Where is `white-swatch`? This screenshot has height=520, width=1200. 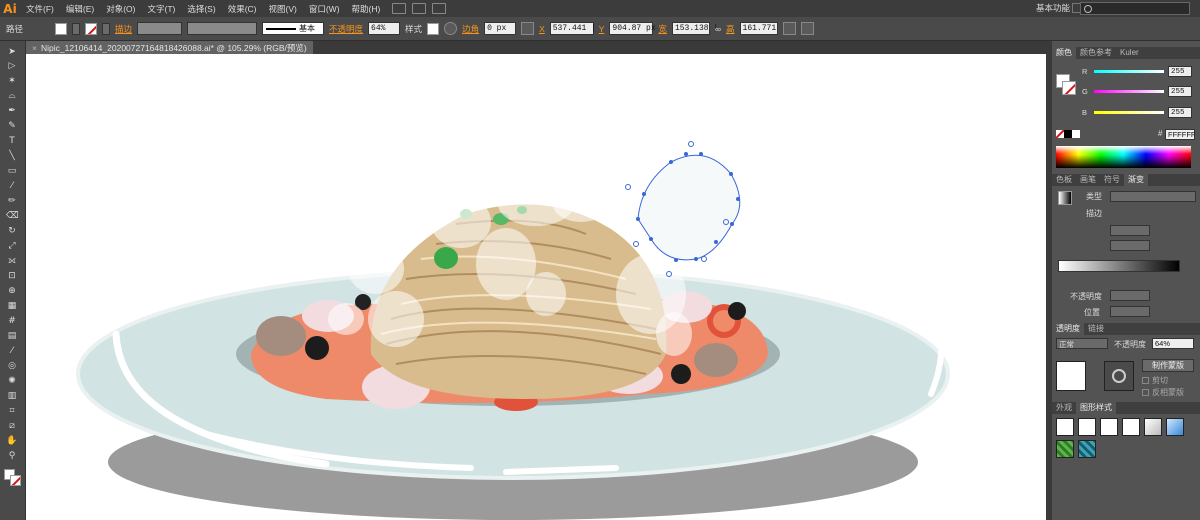 white-swatch is located at coordinates (1076, 134).